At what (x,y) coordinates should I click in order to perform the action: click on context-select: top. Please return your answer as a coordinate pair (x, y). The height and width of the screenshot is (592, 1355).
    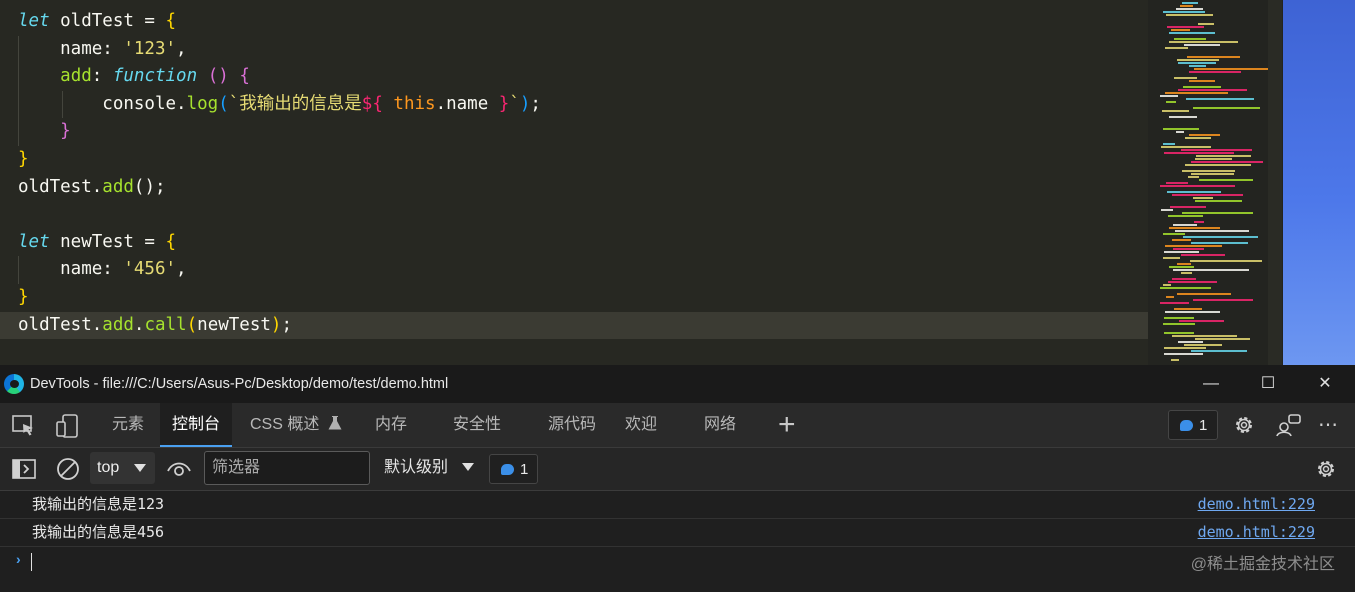
    Looking at the image, I should click on (122, 468).